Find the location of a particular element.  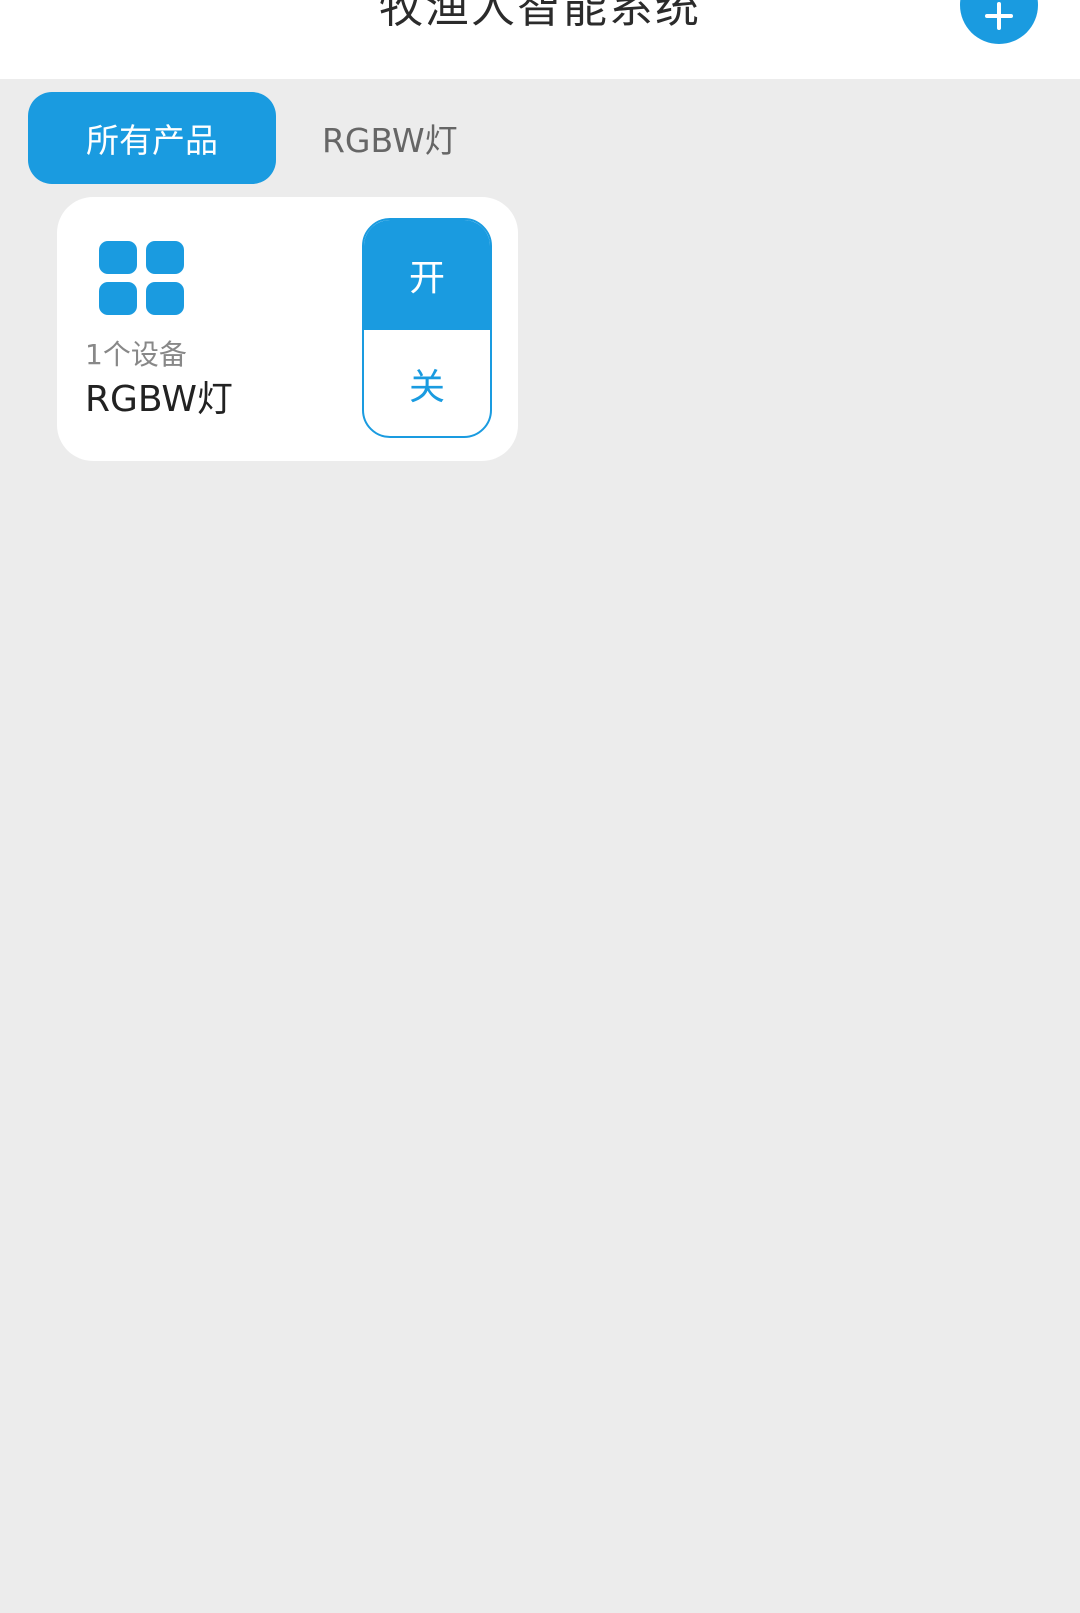

grid-icon is located at coordinates (142, 278).